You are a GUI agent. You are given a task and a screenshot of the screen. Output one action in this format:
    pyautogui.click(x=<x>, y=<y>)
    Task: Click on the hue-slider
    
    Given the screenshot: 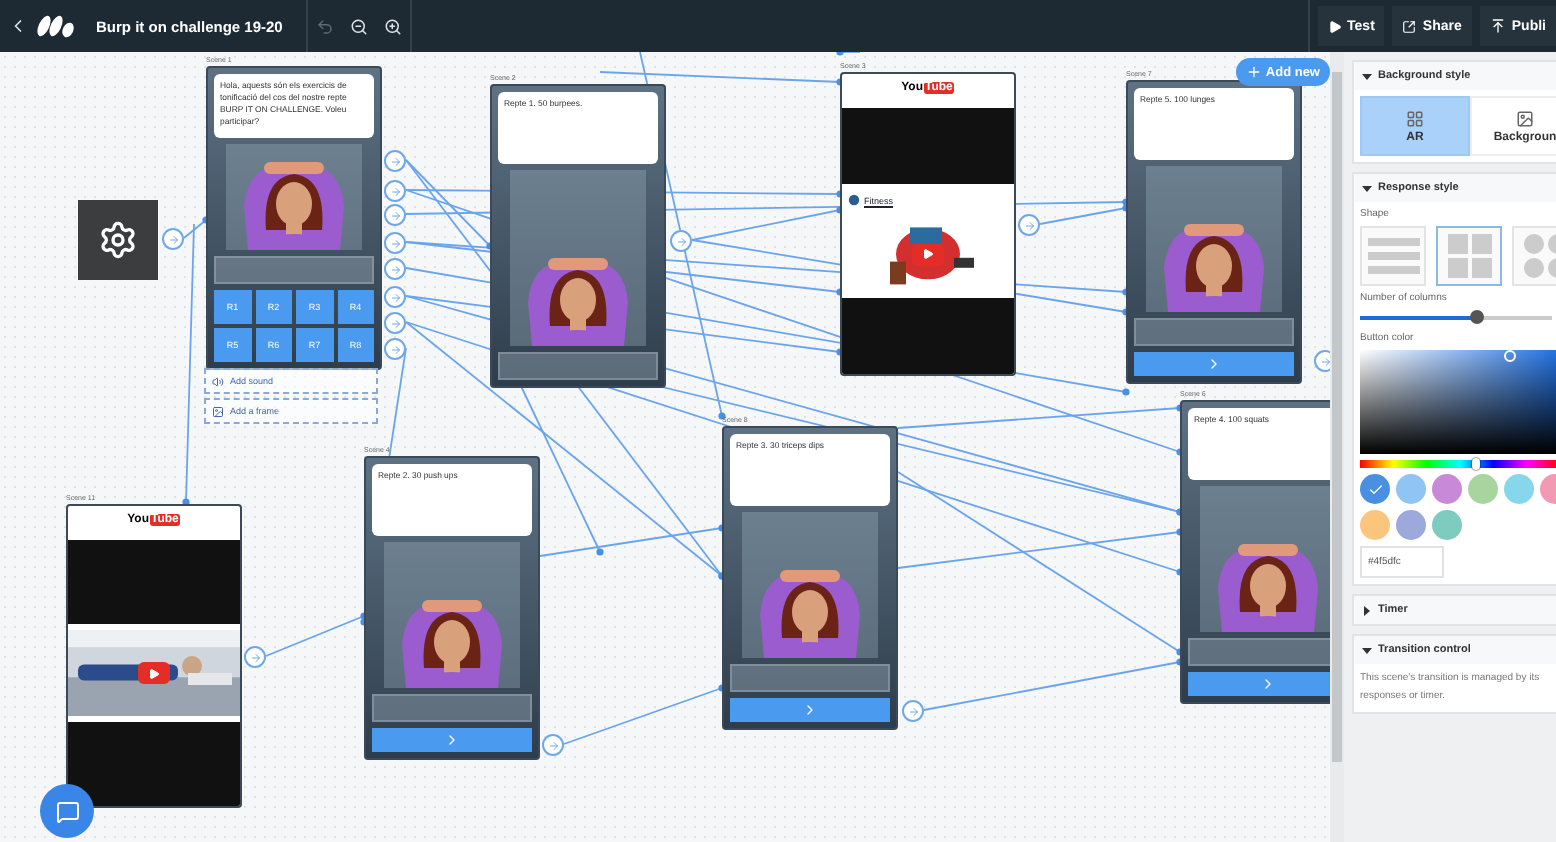 What is the action you would take?
    pyautogui.click(x=1458, y=464)
    